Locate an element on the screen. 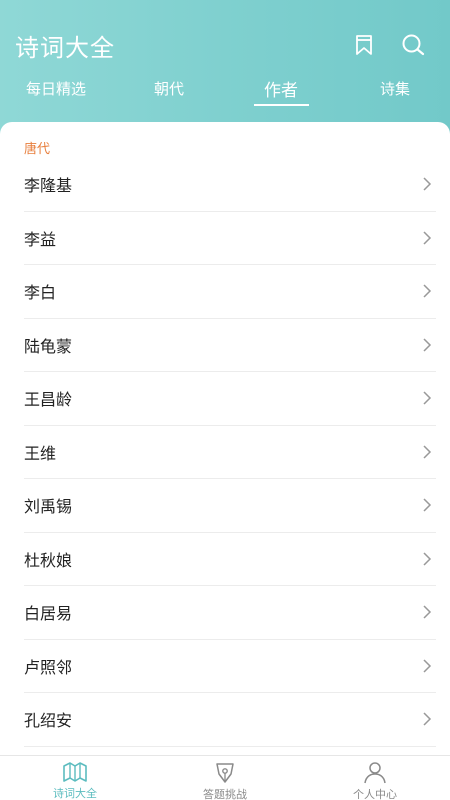  author-name: 王维 is located at coordinates (40, 453).